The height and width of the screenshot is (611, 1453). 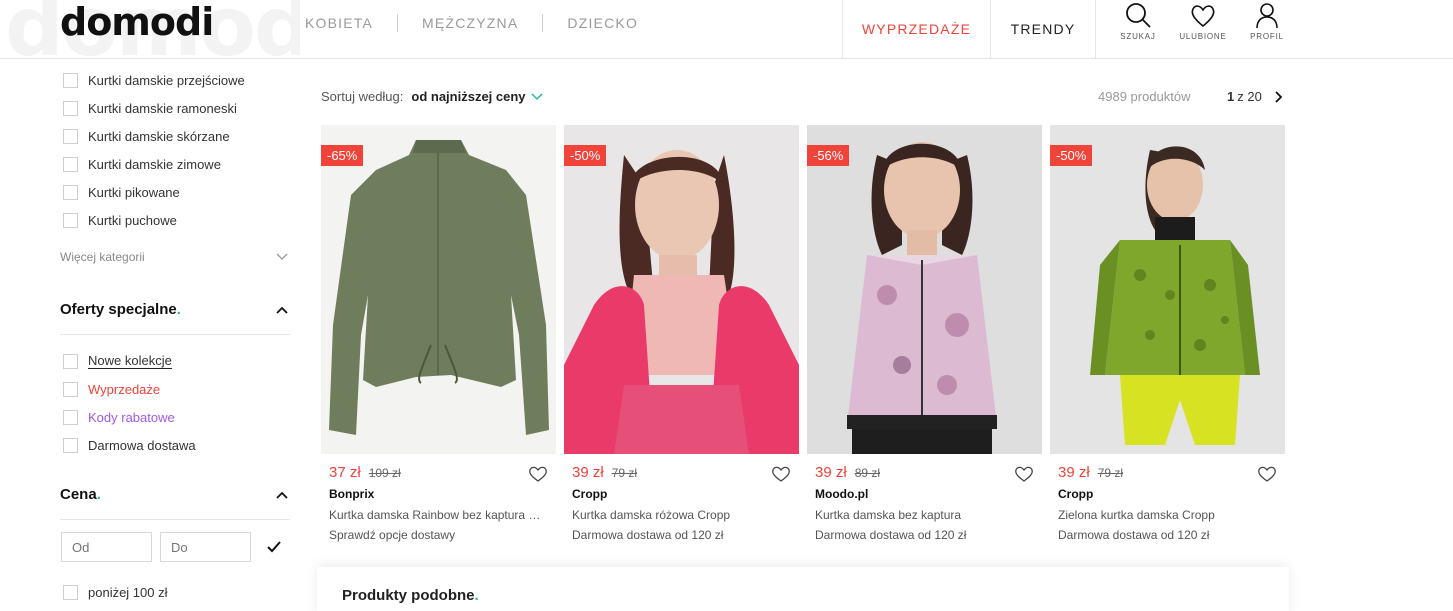 I want to click on category-filter: Kurtki damskie ramoneski, so click(x=150, y=108).